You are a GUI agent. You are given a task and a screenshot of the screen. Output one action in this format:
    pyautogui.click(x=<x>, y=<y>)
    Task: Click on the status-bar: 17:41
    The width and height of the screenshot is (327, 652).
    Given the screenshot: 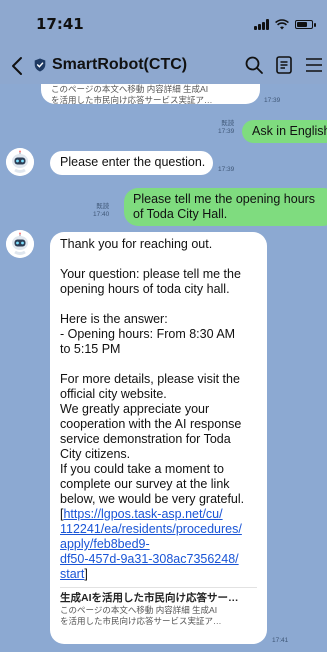 What is the action you would take?
    pyautogui.click(x=163, y=24)
    